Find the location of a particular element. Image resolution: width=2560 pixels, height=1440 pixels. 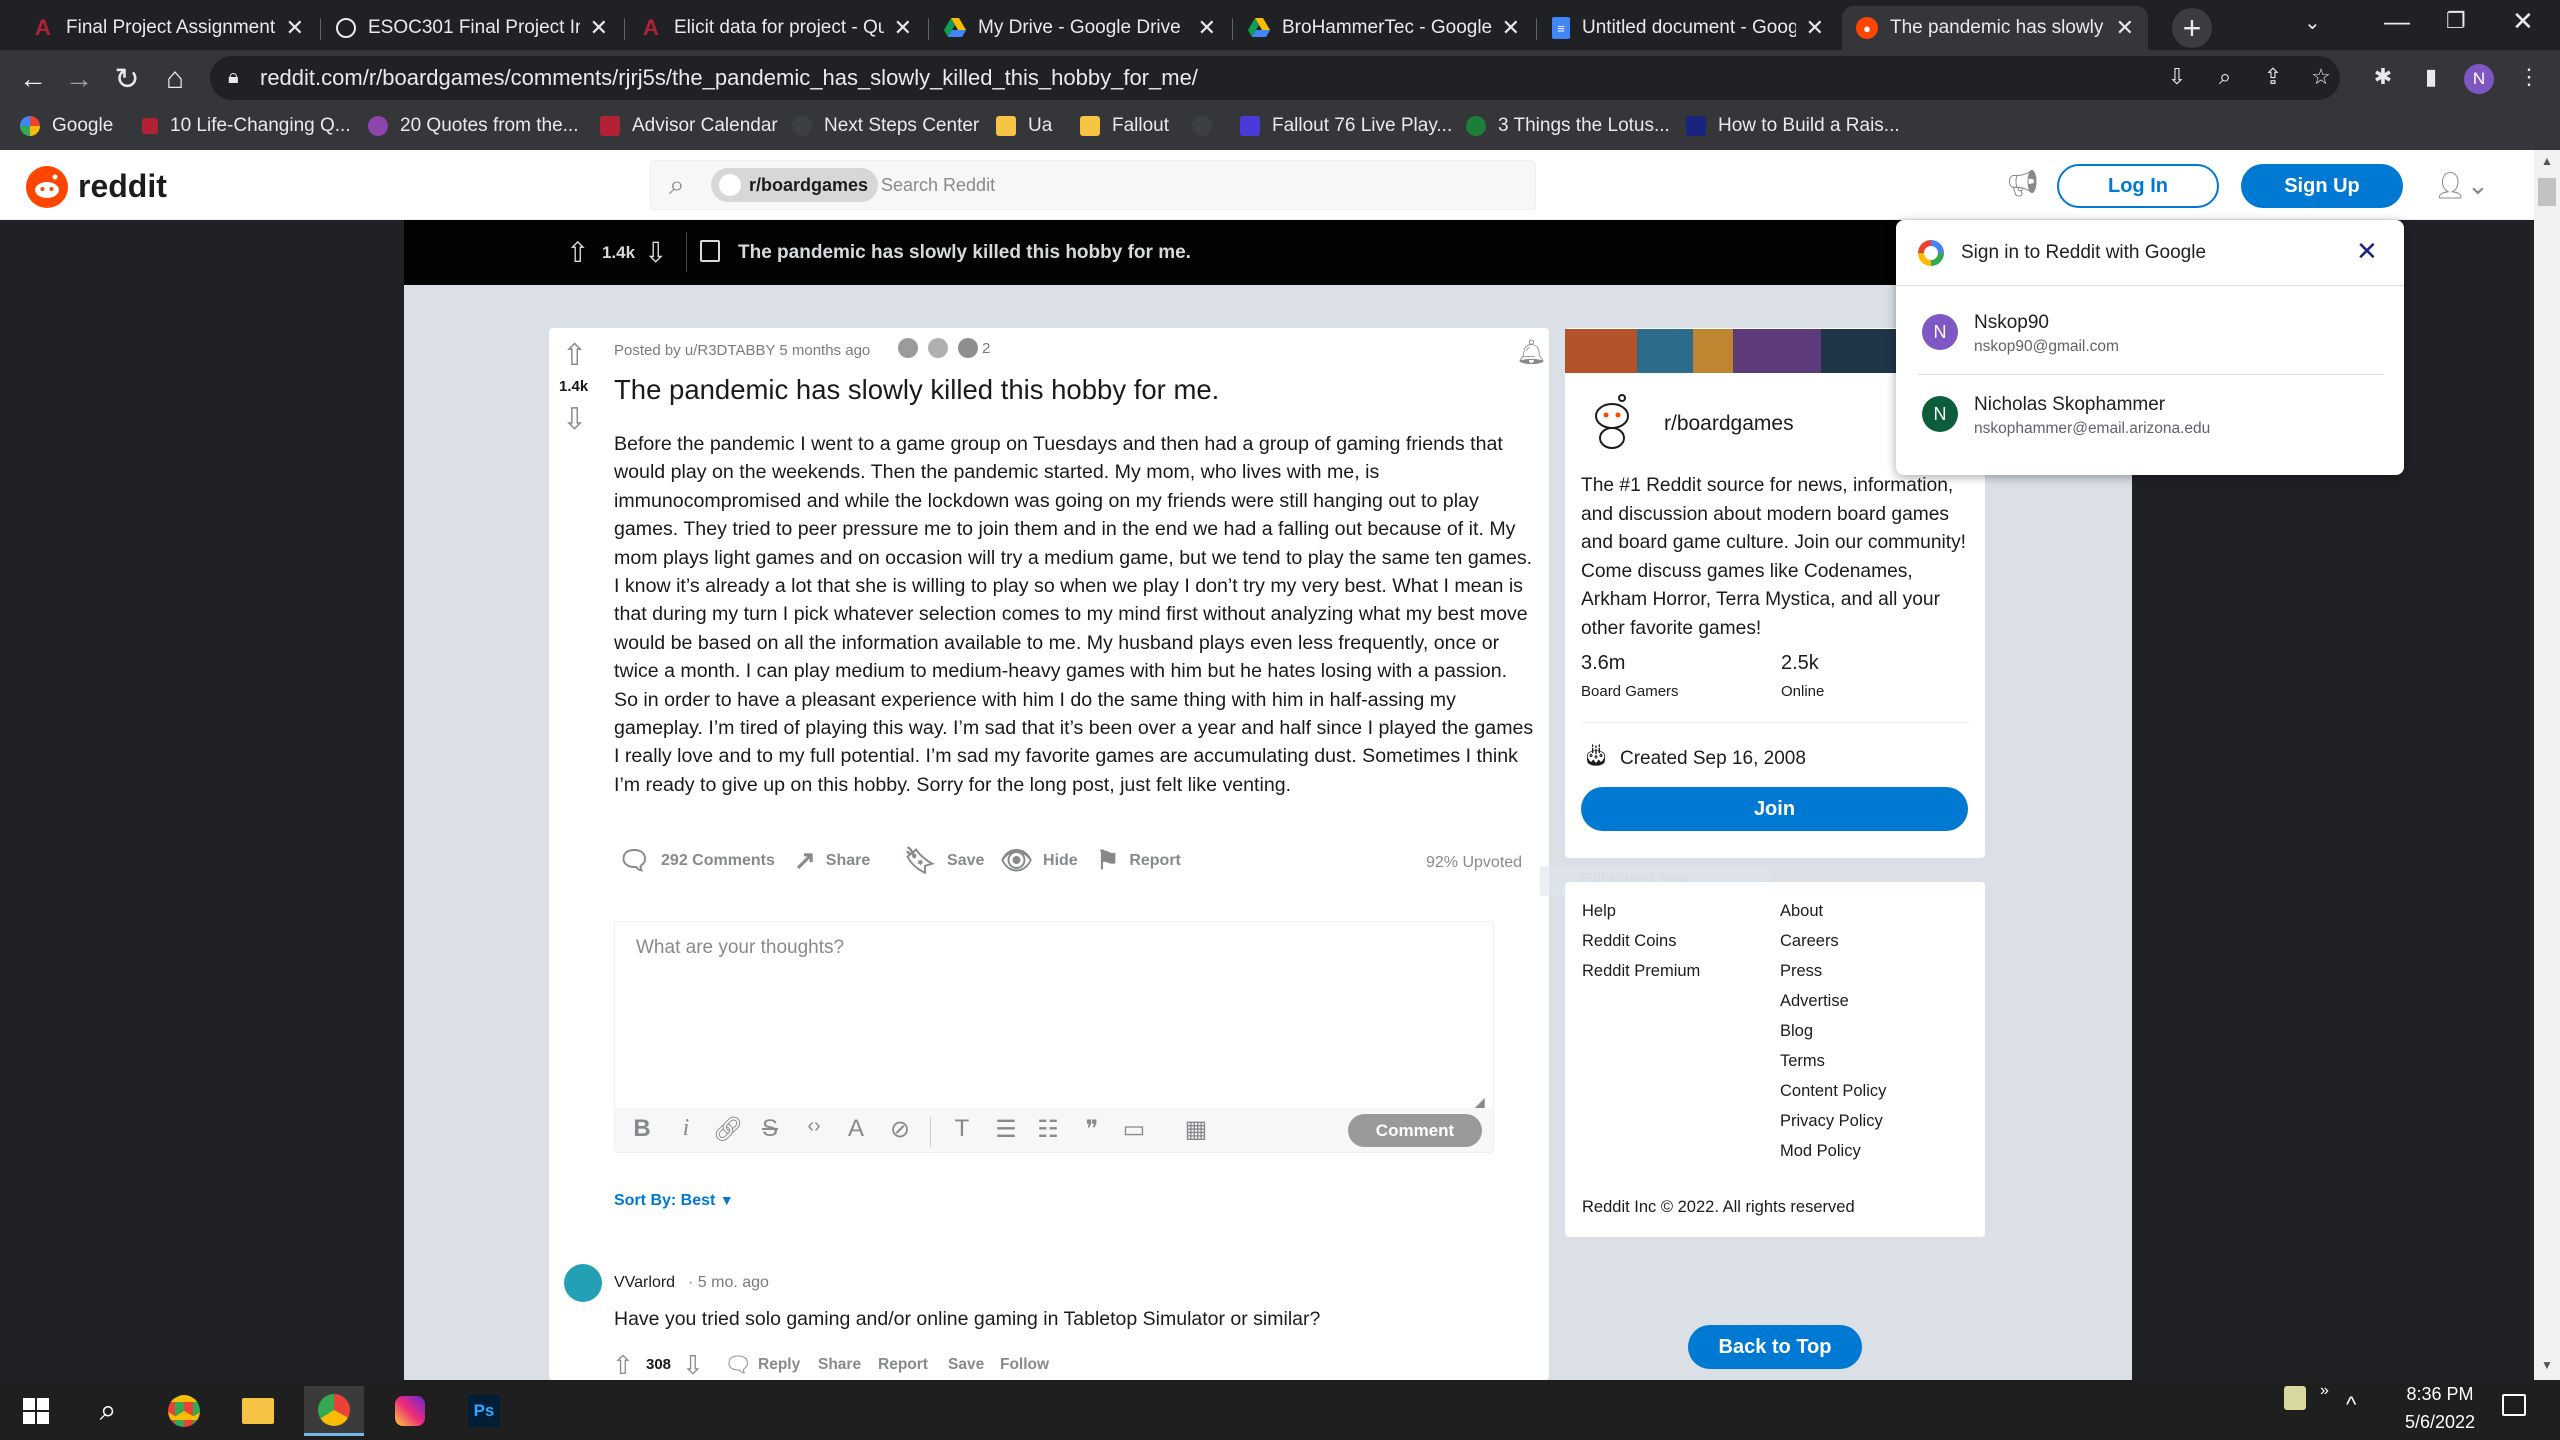

comment-report-button: Report is located at coordinates (903, 1365).